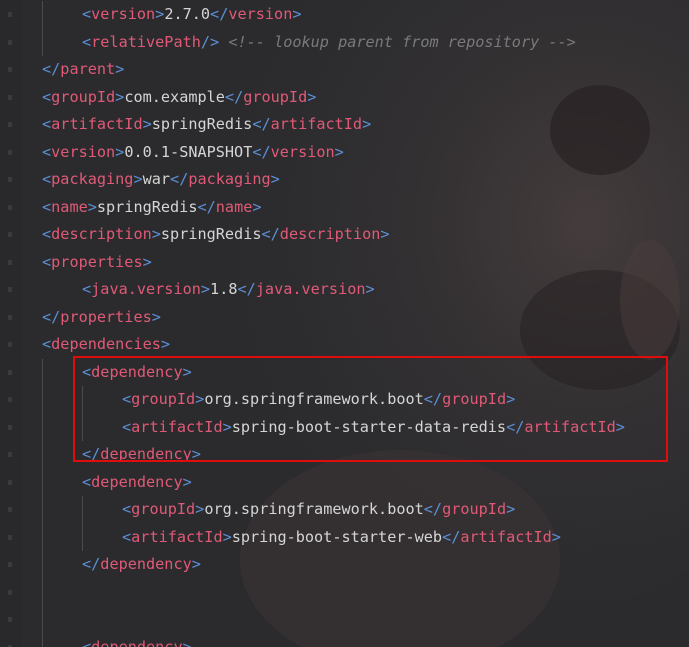 This screenshot has height=647, width=689. What do you see at coordinates (314, 399) in the screenshot?
I see `tag-text: org.springframework.boot` at bounding box center [314, 399].